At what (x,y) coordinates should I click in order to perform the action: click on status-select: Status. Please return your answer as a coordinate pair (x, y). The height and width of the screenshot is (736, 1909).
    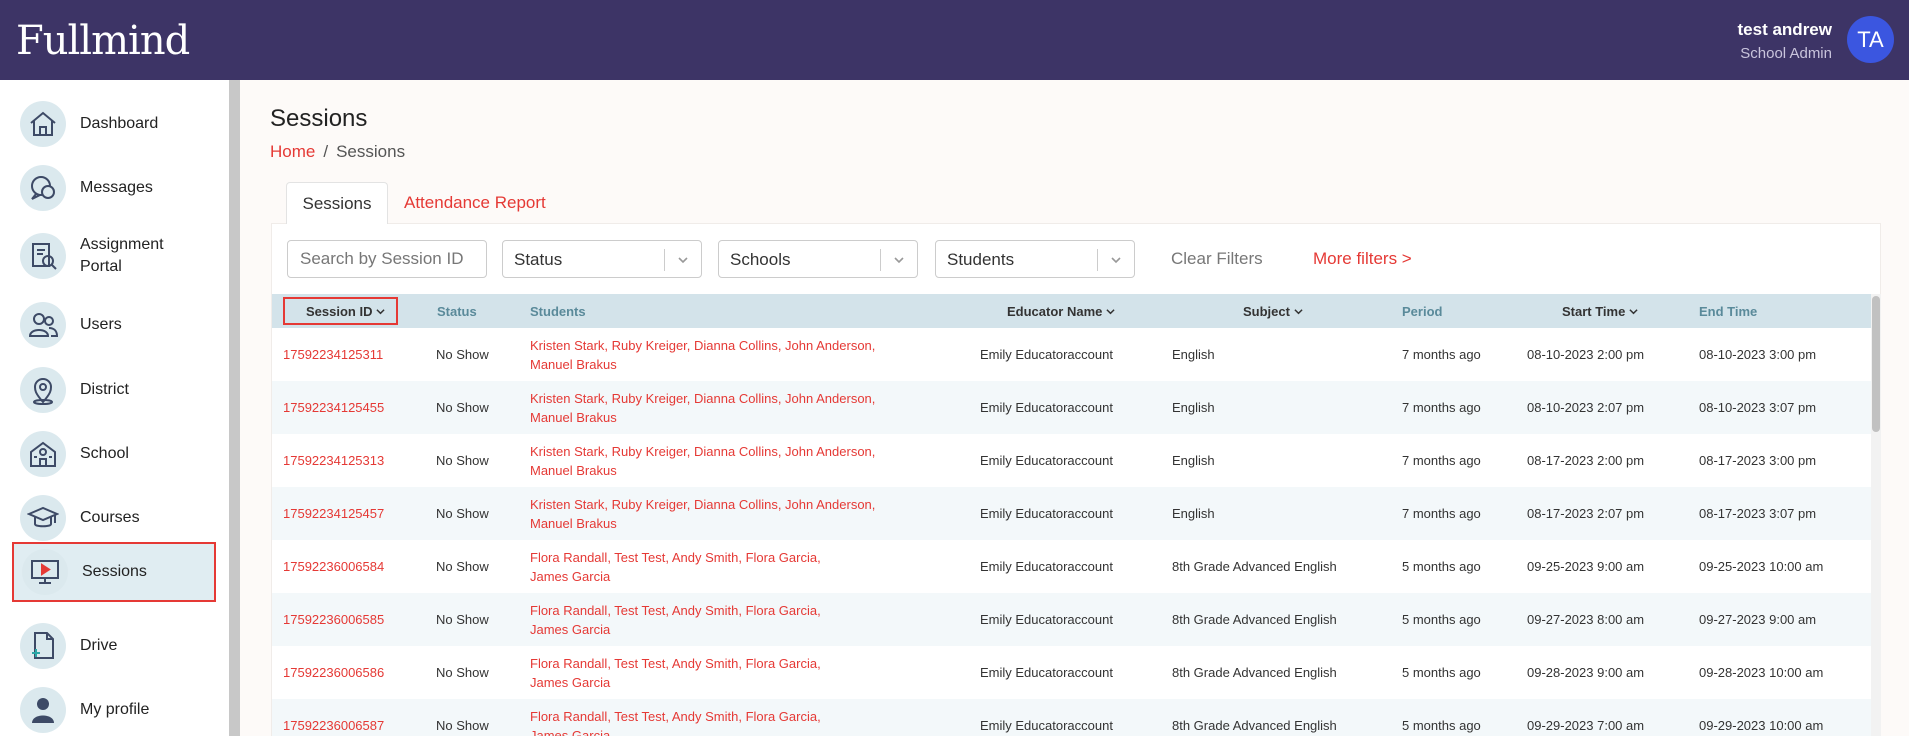
    Looking at the image, I should click on (602, 259).